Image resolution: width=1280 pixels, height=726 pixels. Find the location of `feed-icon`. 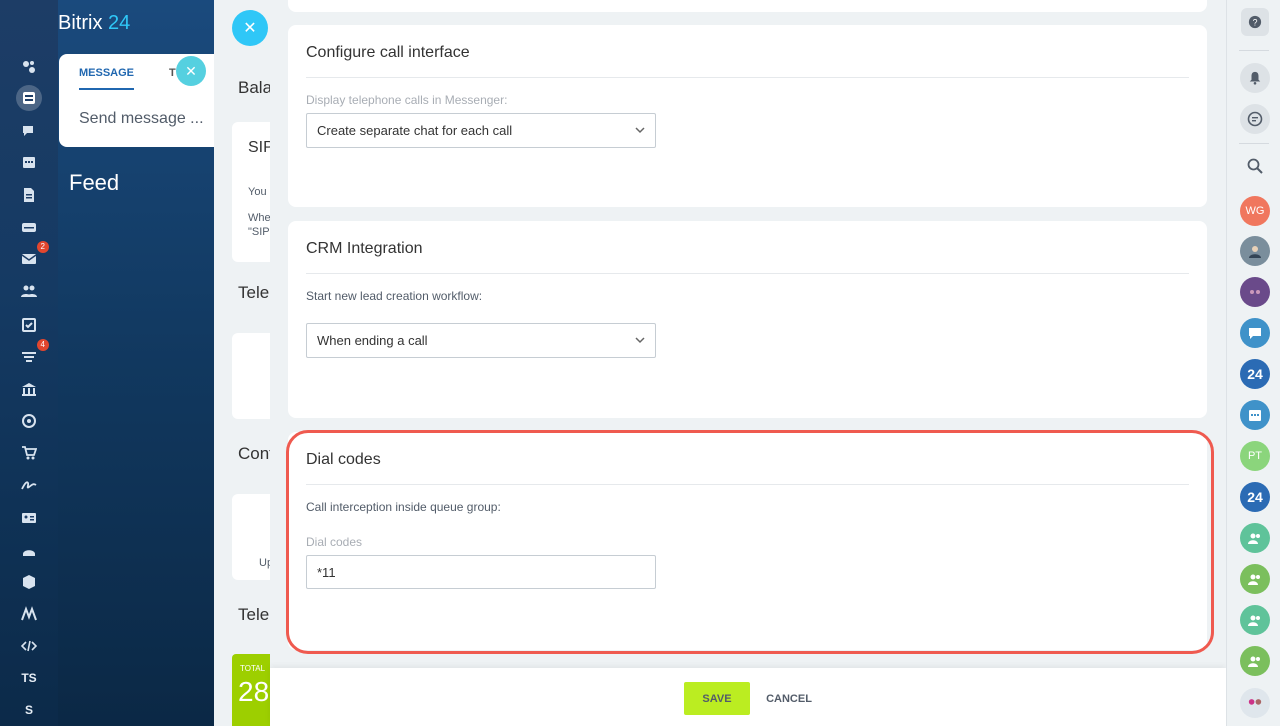

feed-icon is located at coordinates (29, 98).